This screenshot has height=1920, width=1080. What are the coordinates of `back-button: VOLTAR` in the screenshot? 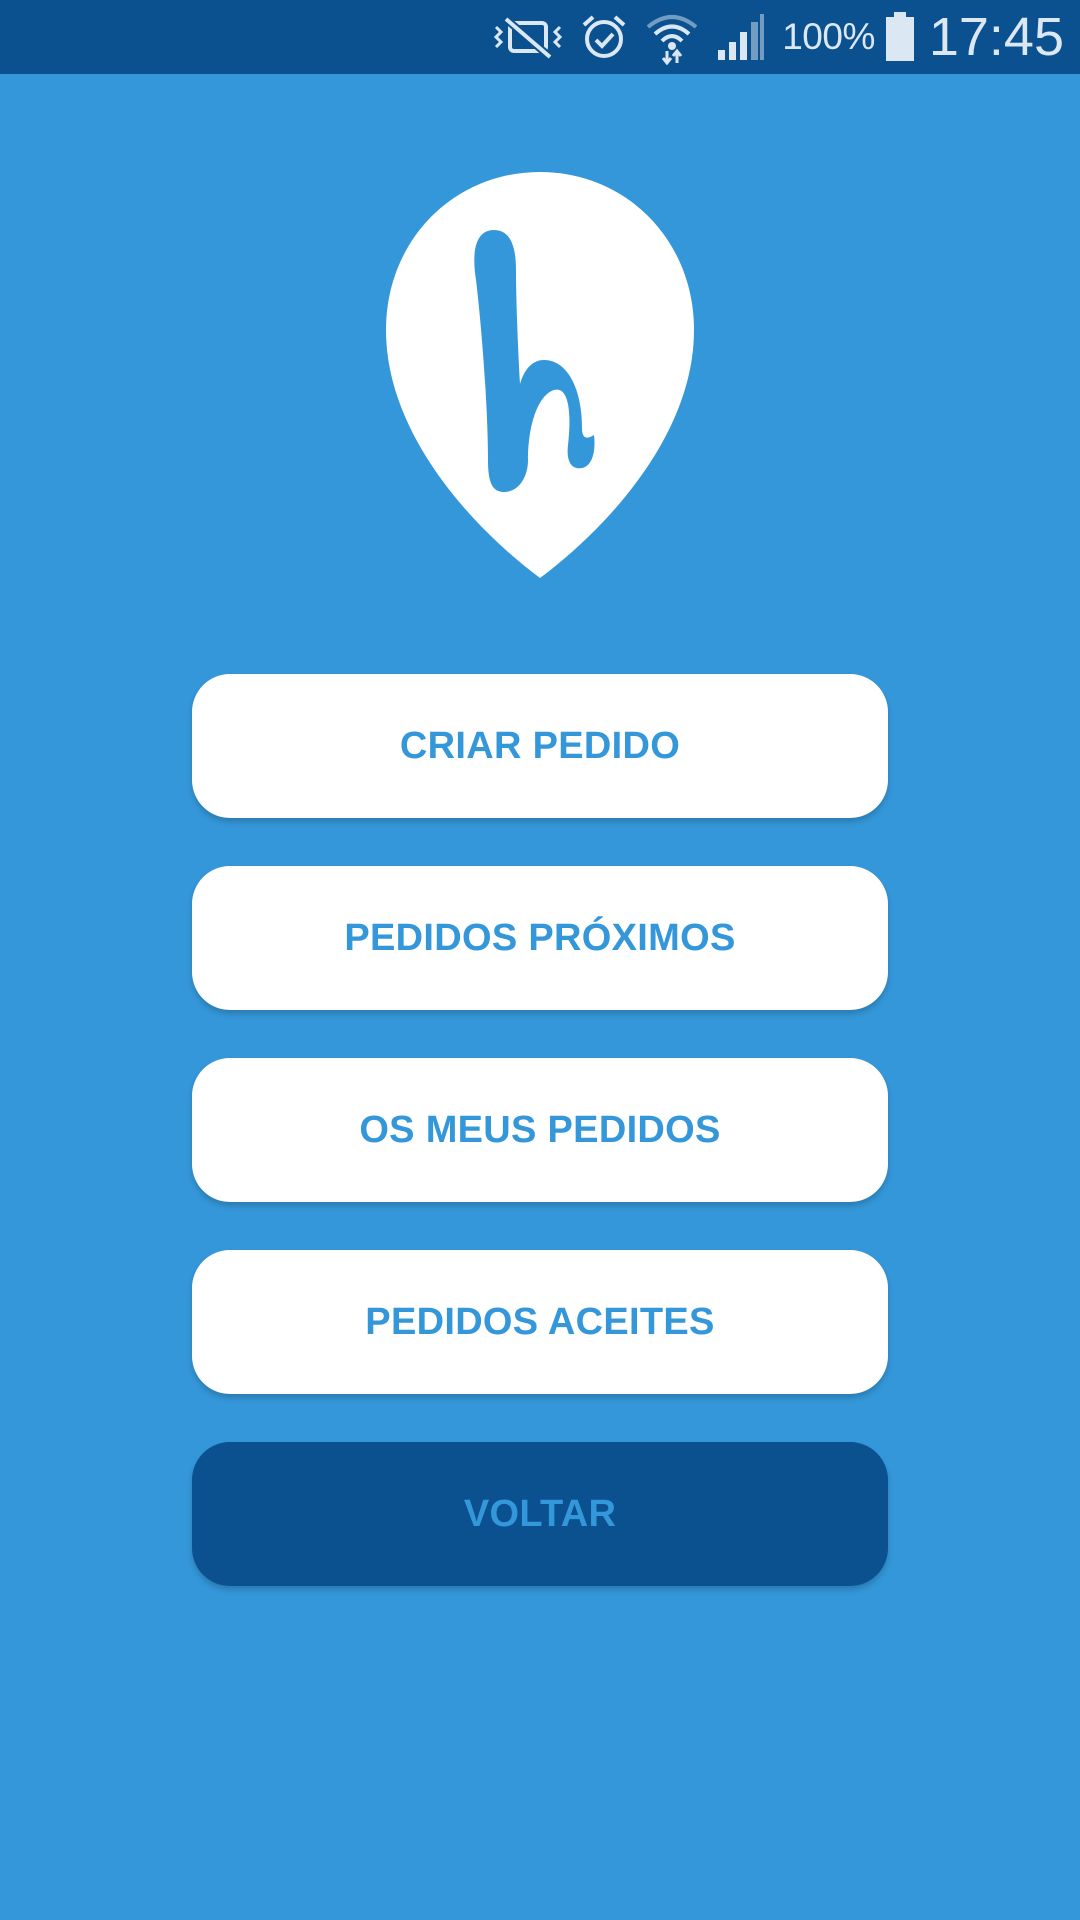 It's located at (540, 1514).